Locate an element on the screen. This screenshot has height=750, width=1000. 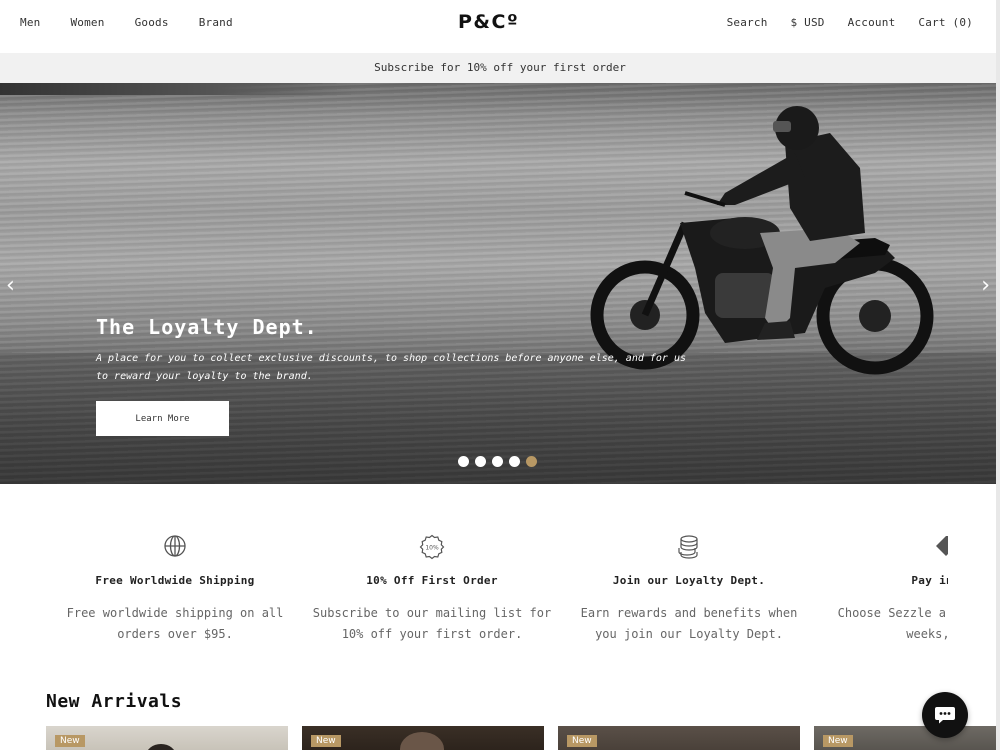
chat-button is located at coordinates (945, 715).